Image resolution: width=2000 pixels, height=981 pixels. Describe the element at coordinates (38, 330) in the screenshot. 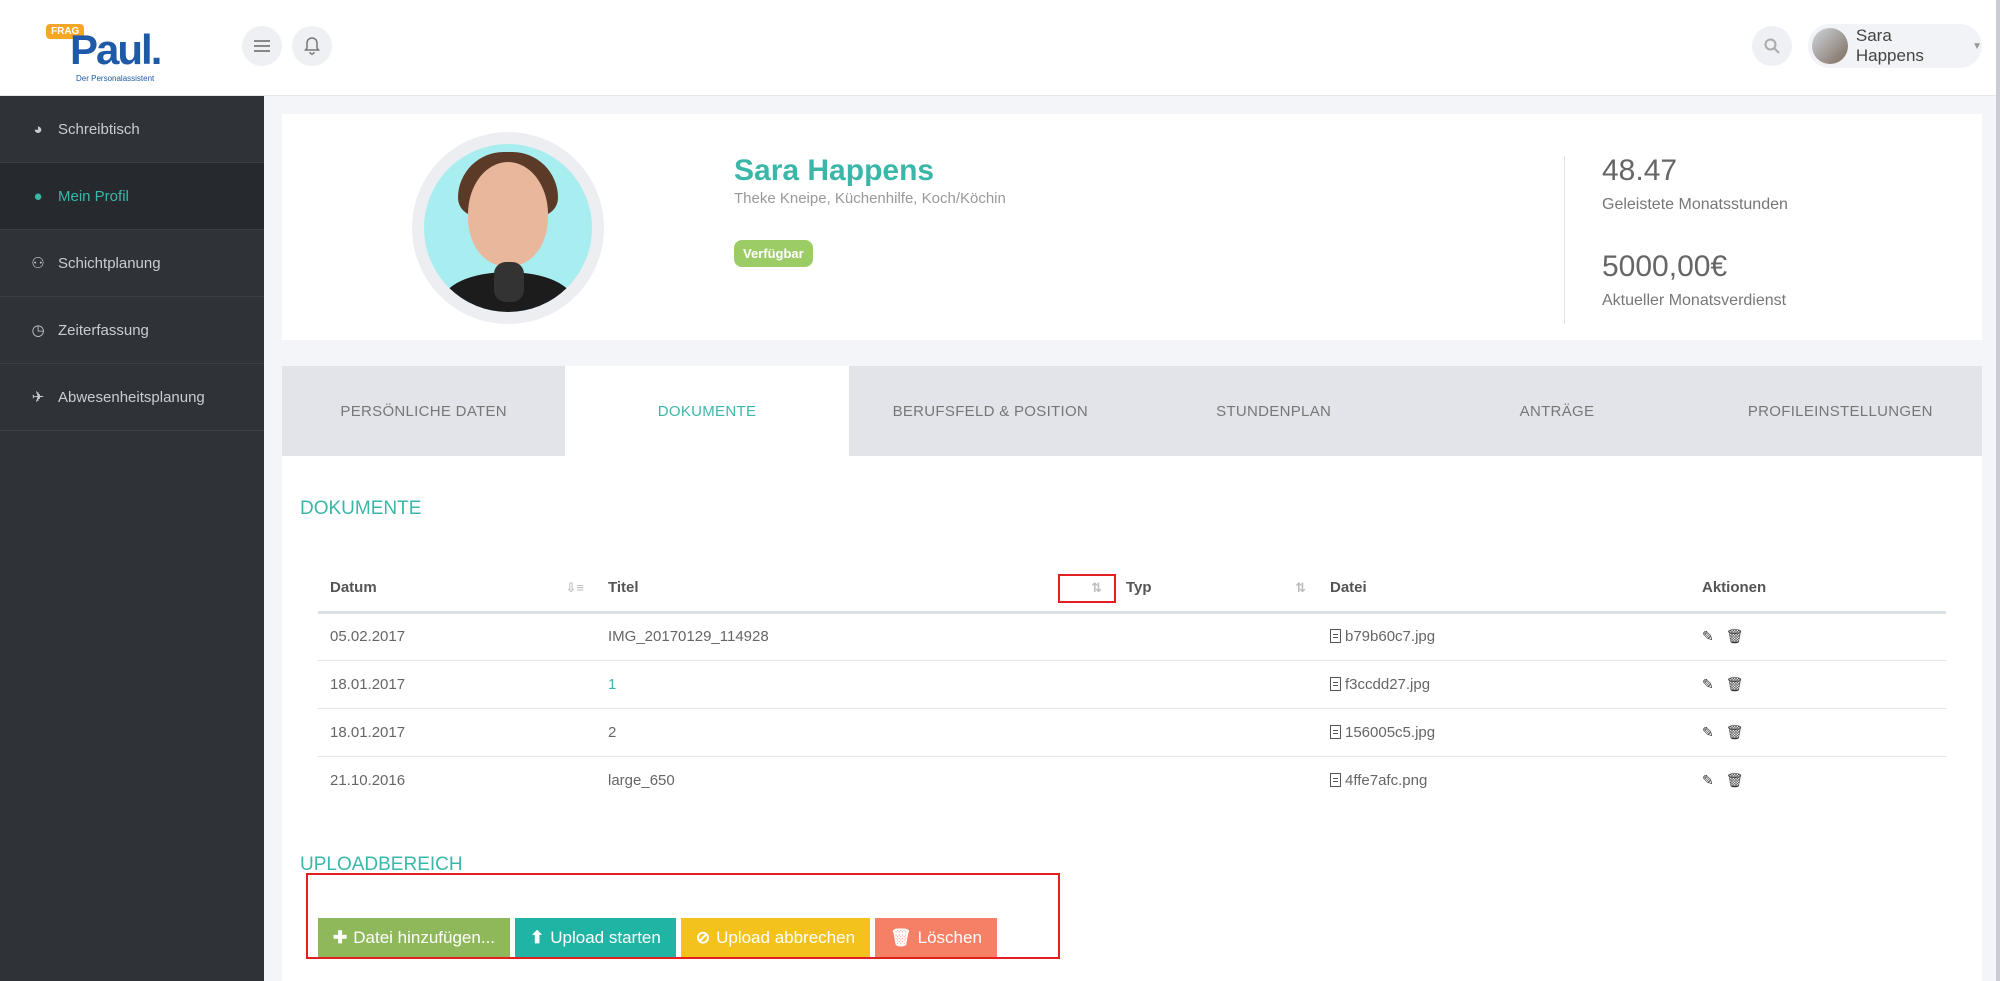

I see `clock-icon: ◷` at that location.